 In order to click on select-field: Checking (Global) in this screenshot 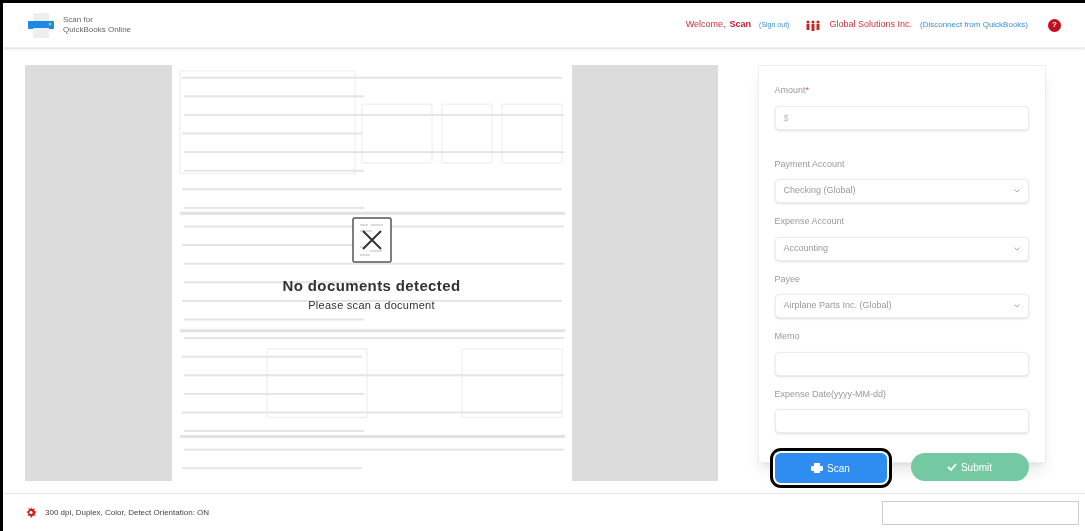, I will do `click(901, 191)`.